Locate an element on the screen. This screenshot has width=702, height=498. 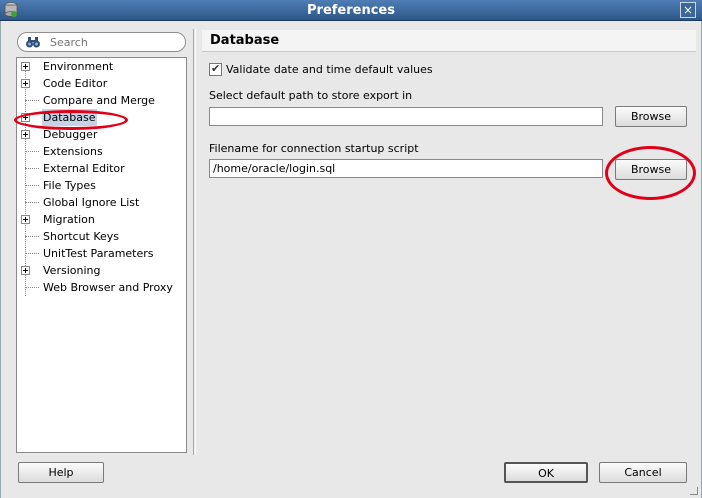
search-input is located at coordinates (115, 42).